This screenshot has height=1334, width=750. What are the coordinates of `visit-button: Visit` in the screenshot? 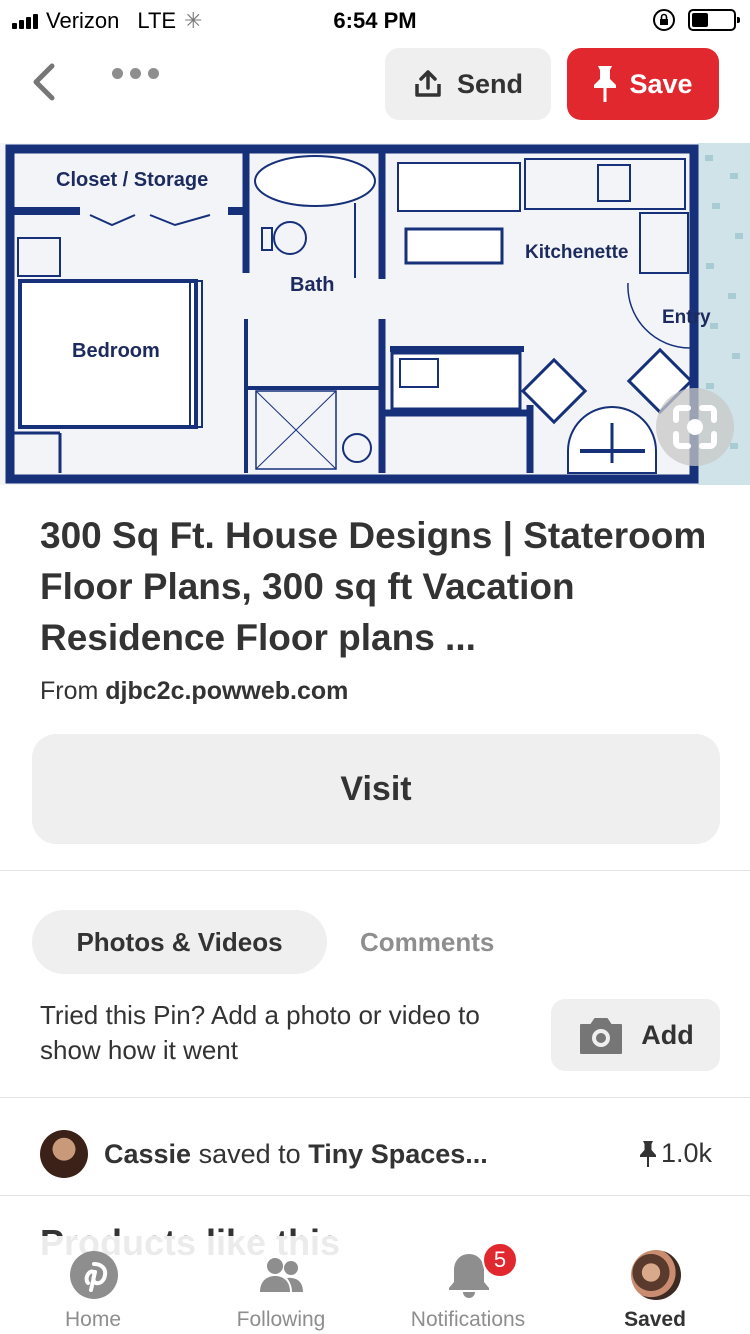 It's located at (376, 789).